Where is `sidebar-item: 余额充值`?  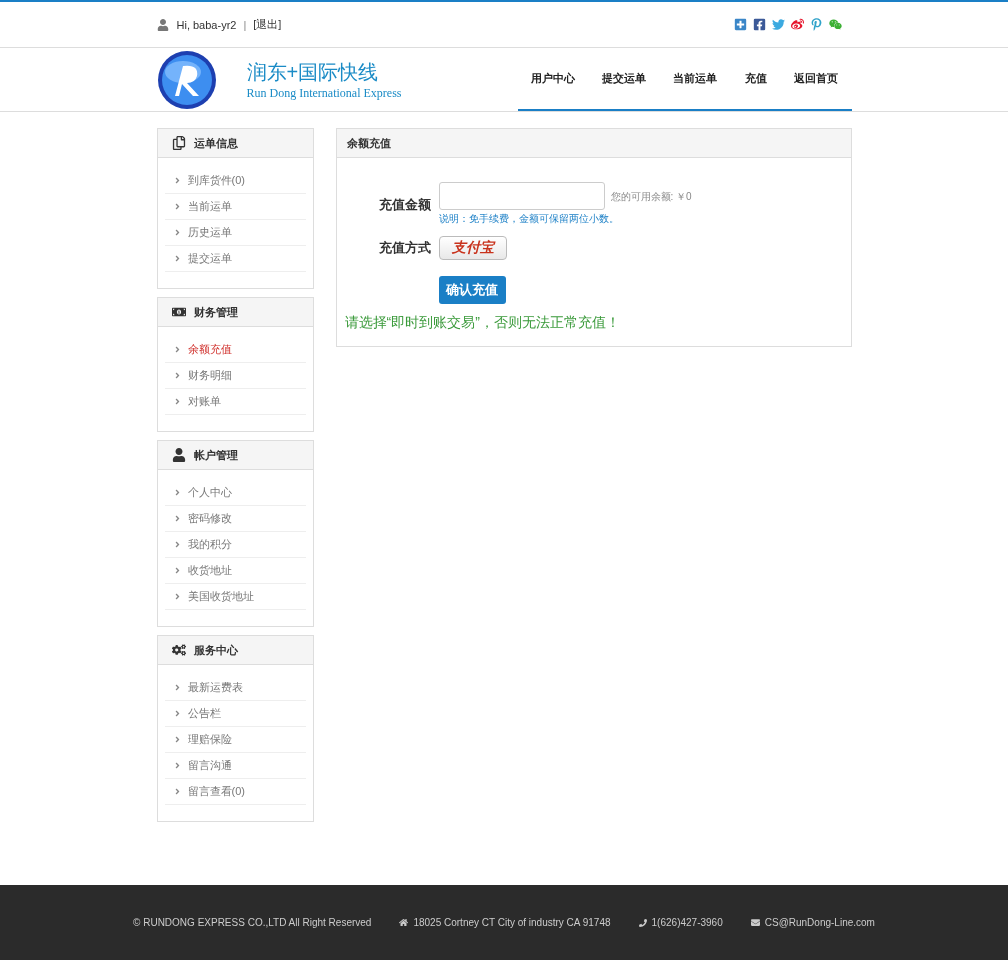
sidebar-item: 余额充值 is located at coordinates (235, 350).